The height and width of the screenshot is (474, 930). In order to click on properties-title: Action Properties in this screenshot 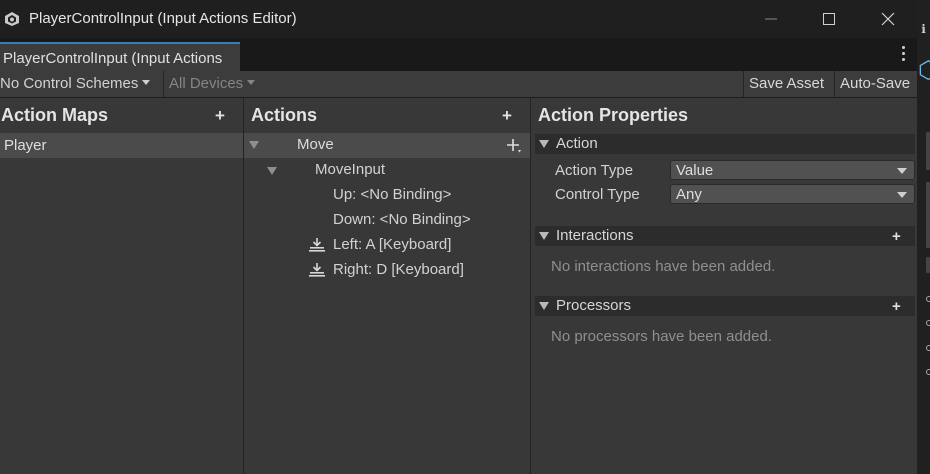, I will do `click(613, 115)`.